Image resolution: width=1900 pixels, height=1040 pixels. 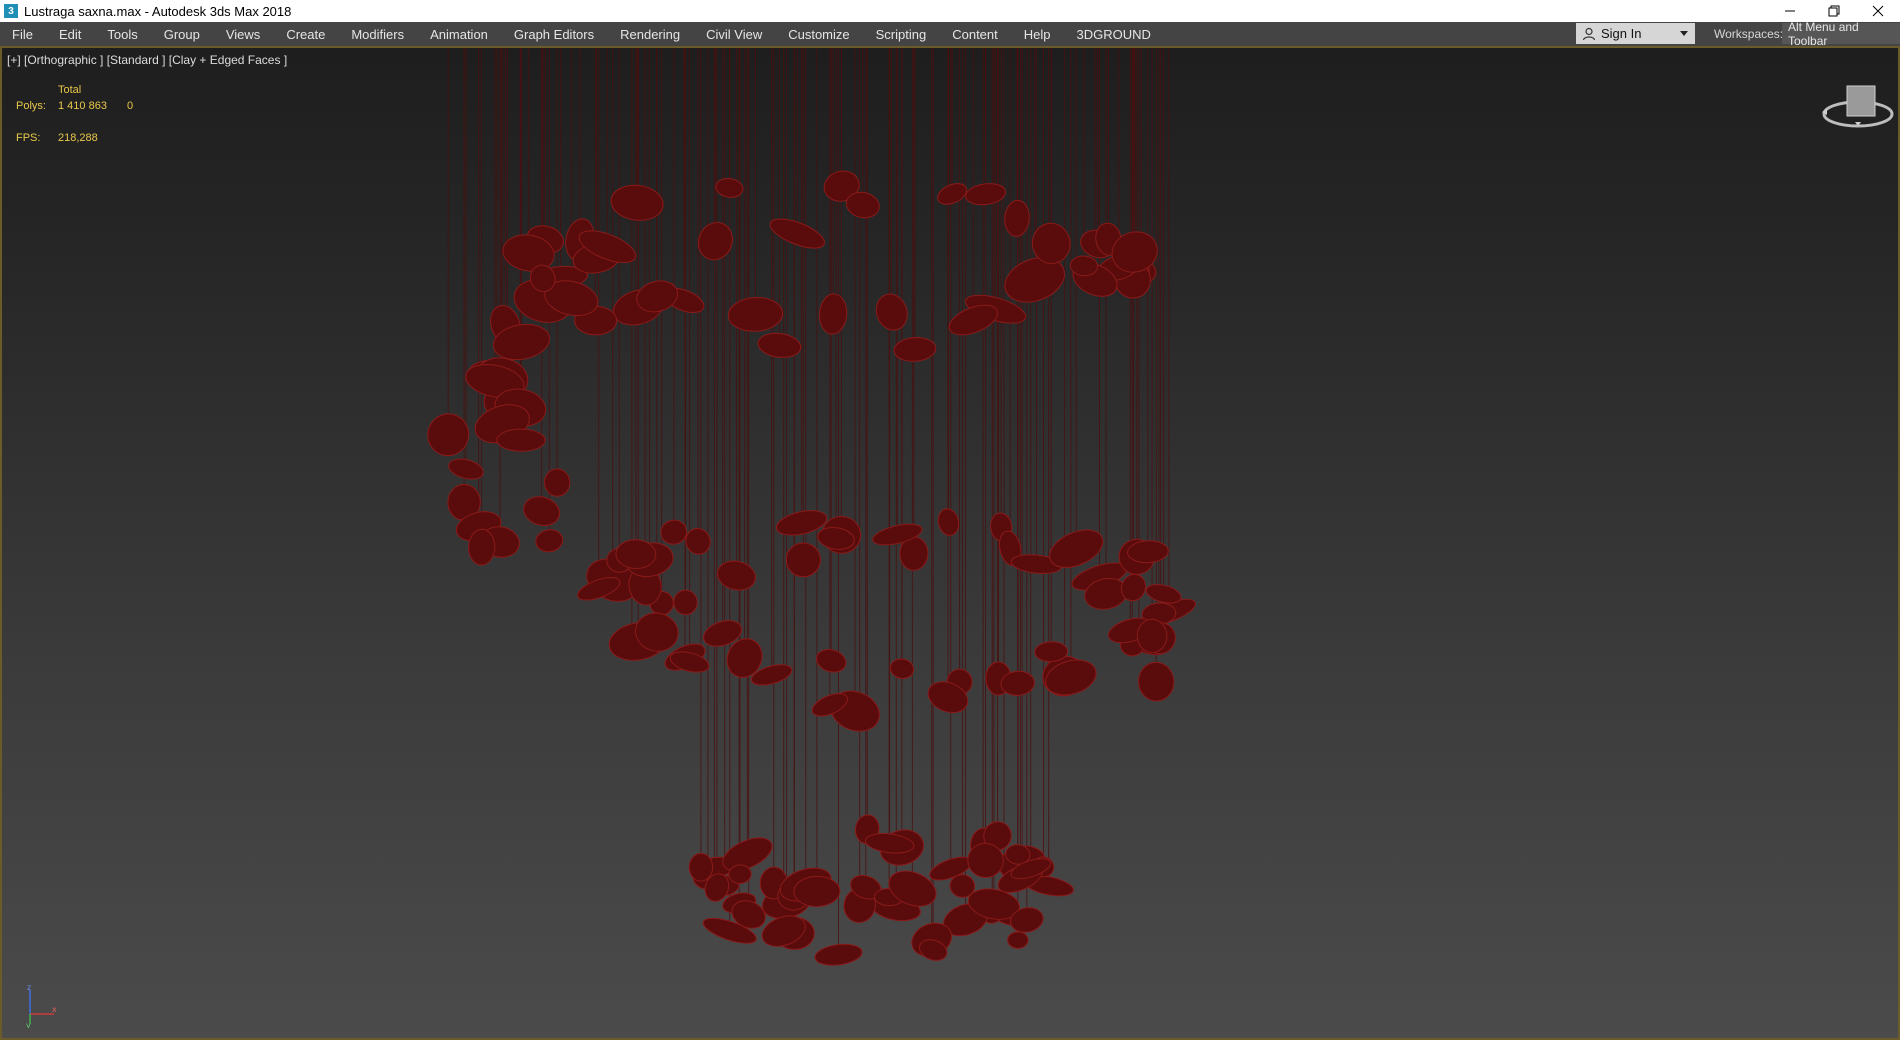 What do you see at coordinates (54, 1009) in the screenshot?
I see `axis-x-label: x` at bounding box center [54, 1009].